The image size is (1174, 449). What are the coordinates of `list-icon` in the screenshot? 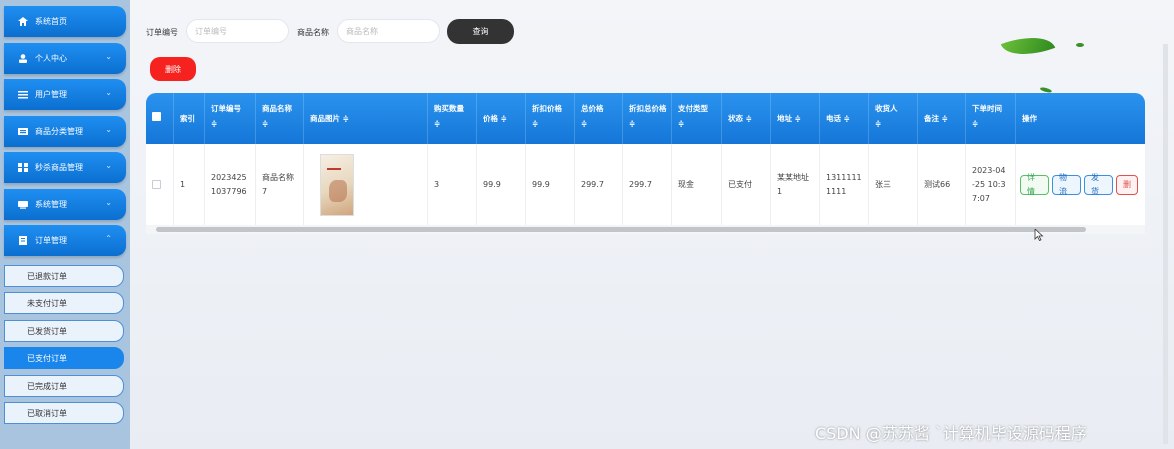 It's located at (23, 95).